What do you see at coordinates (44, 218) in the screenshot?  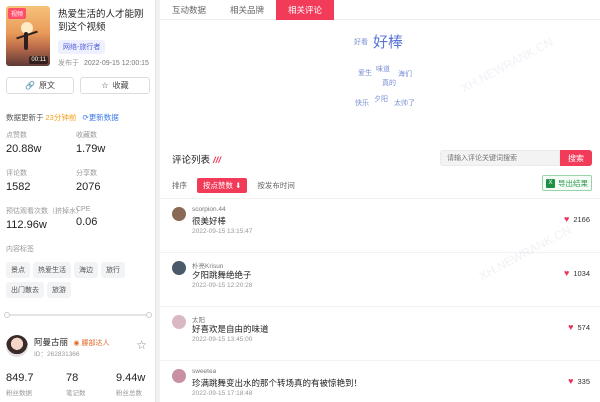 I see `stat-estimated-views: 预估观看次数（挤掉水） 112.96w` at bounding box center [44, 218].